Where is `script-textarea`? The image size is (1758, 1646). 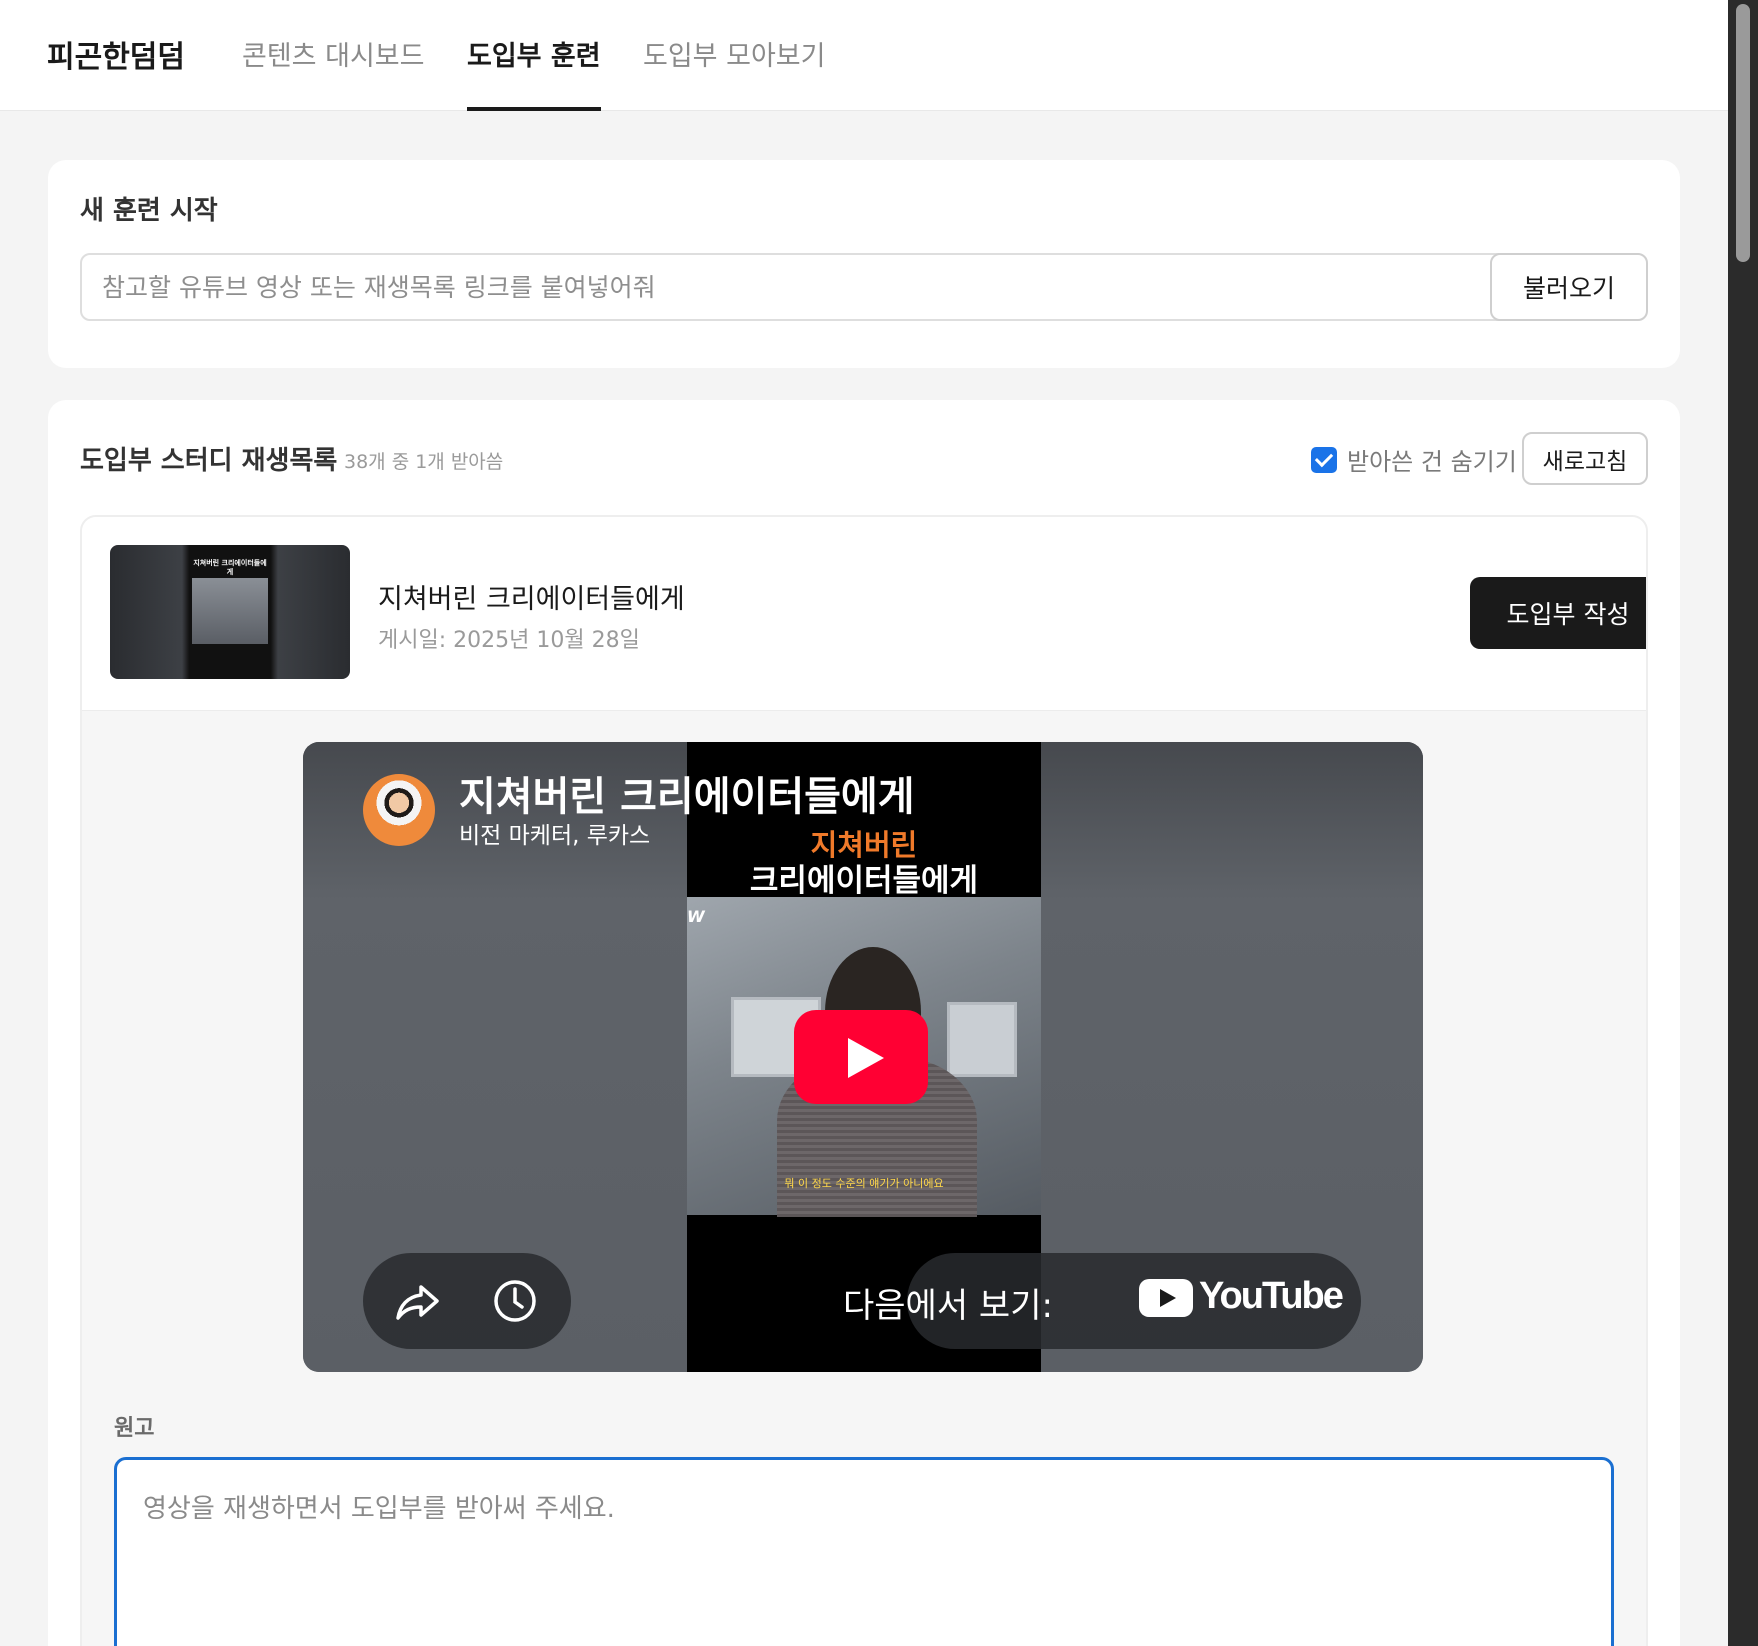 script-textarea is located at coordinates (864, 1551).